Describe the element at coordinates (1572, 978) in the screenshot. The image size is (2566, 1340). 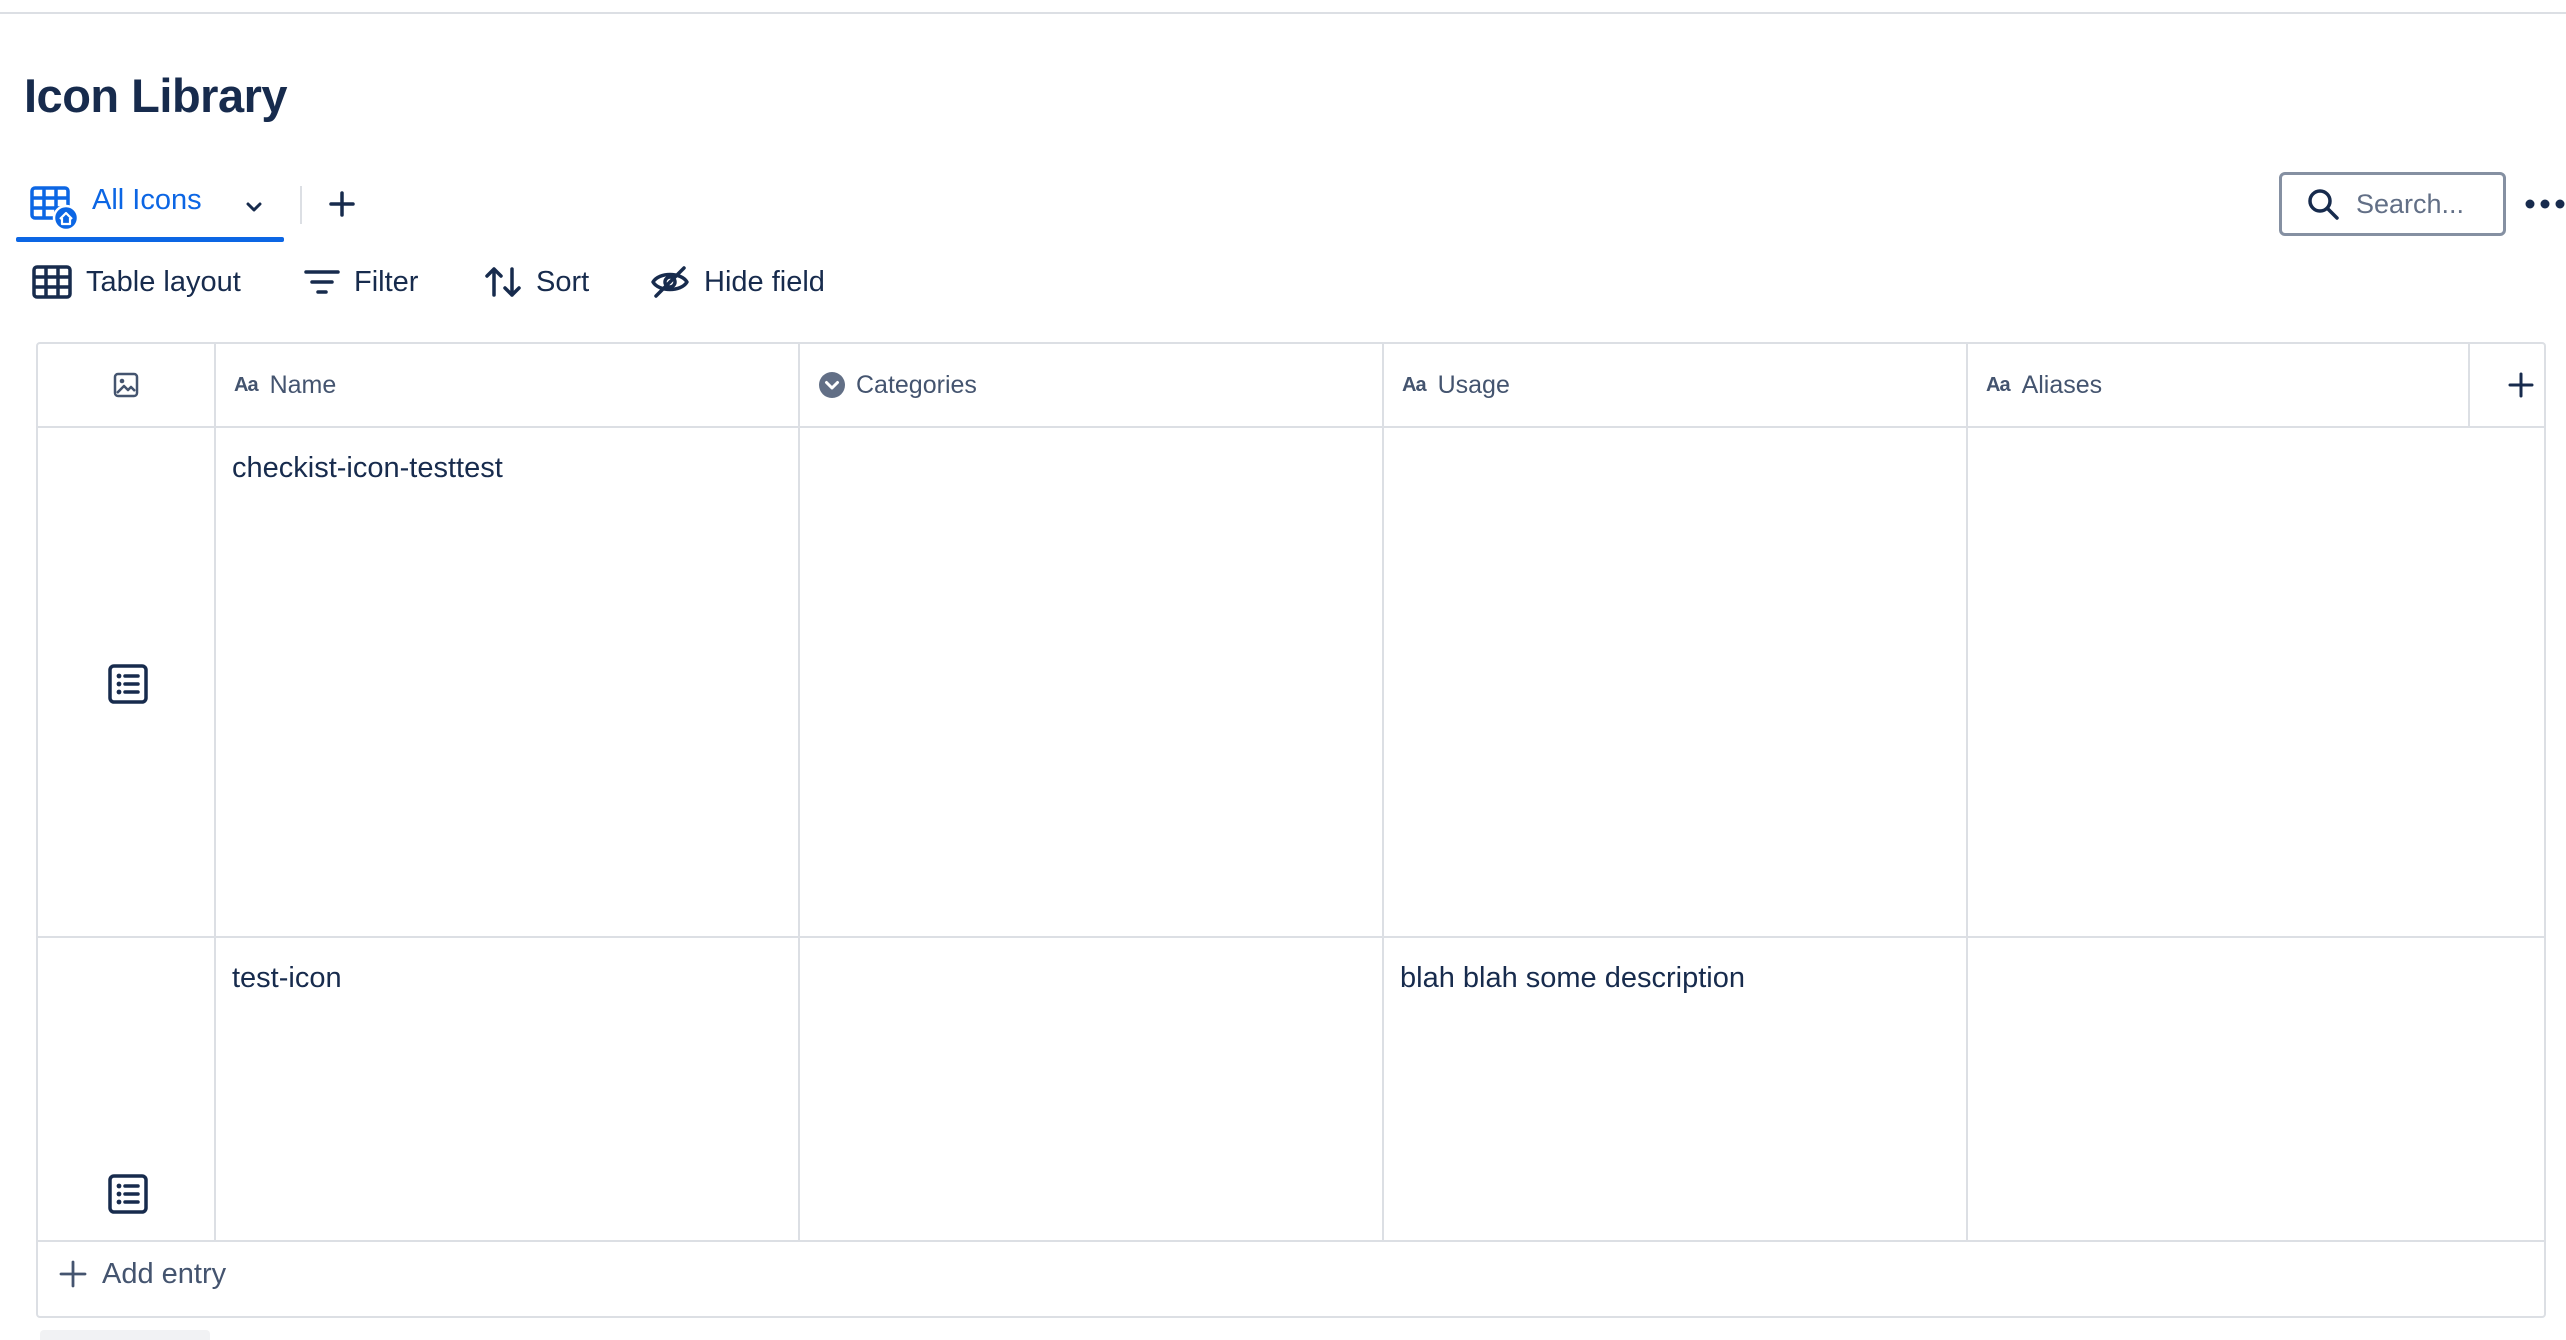
I see `table-cell-usage: blah blah some description` at that location.